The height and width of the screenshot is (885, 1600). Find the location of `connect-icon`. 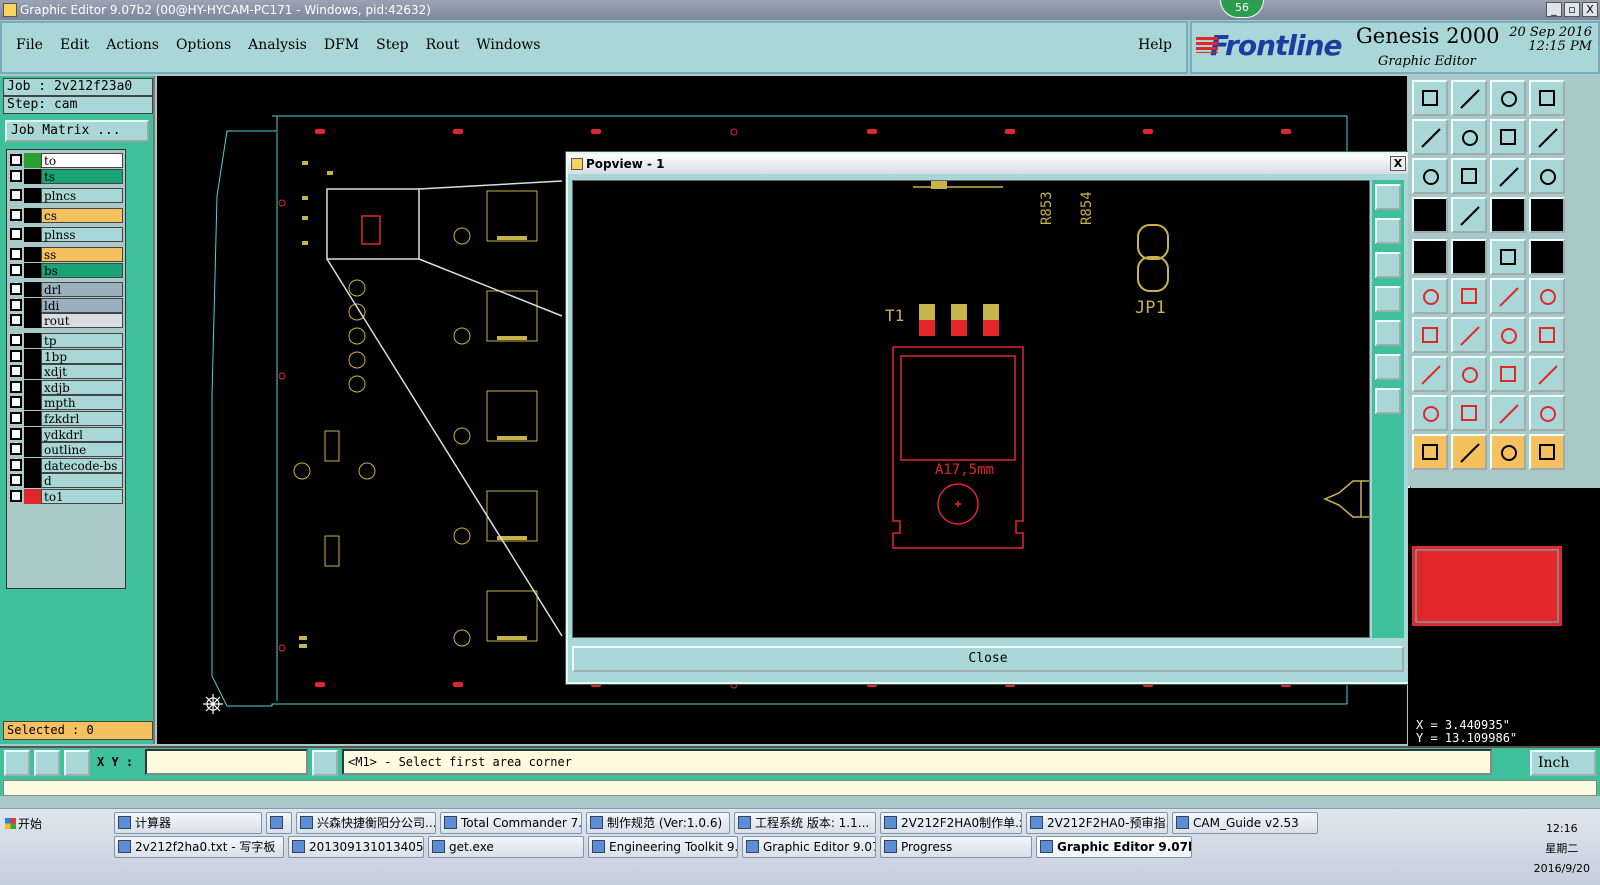

connect-icon is located at coordinates (1430, 296).